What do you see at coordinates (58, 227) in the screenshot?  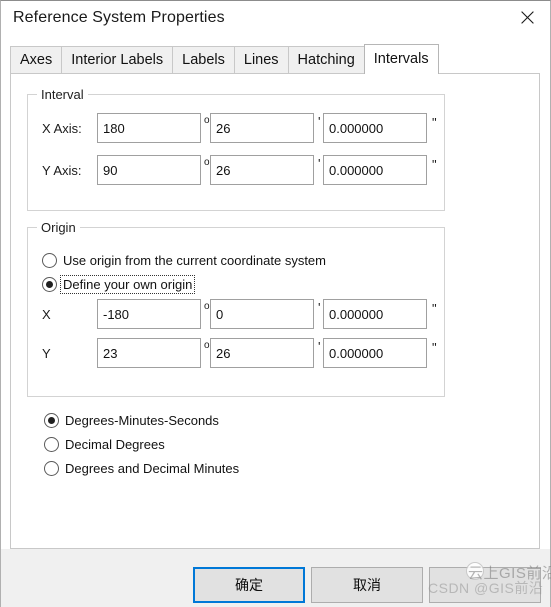 I see `group-origin-title: Origin` at bounding box center [58, 227].